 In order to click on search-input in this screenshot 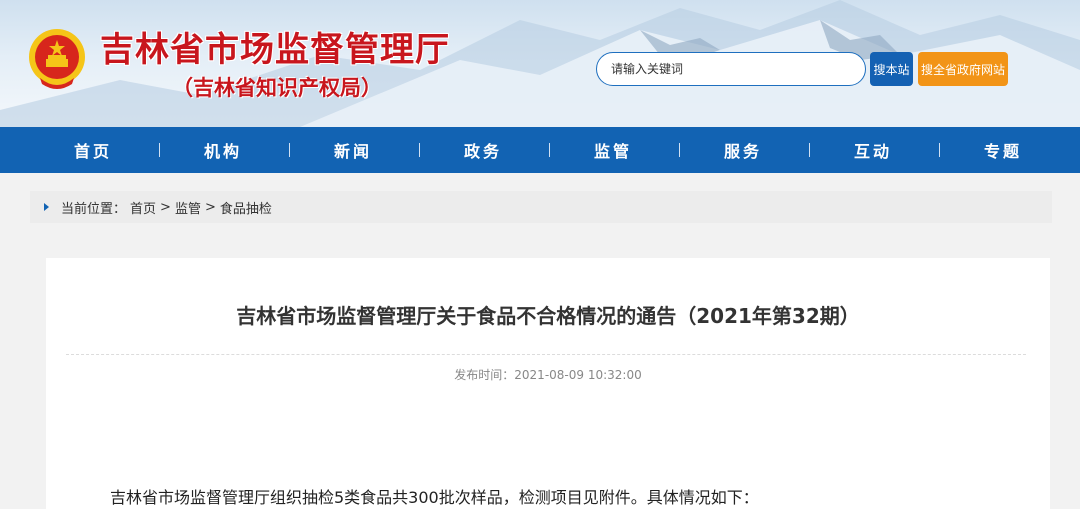, I will do `click(731, 69)`.